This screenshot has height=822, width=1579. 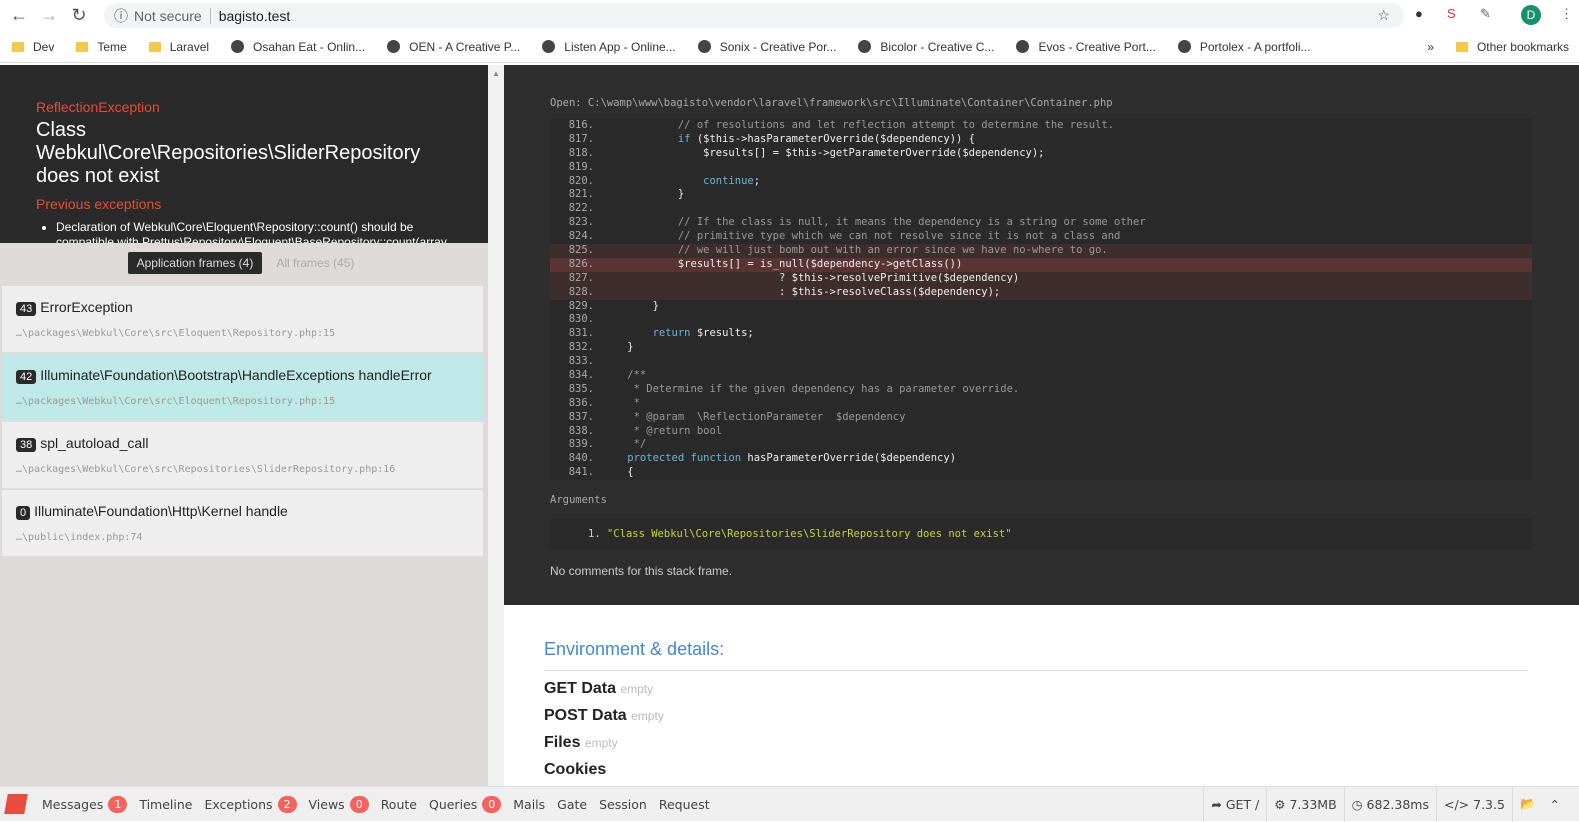 I want to click on tab-all-frames: All frames (45), so click(x=315, y=263).